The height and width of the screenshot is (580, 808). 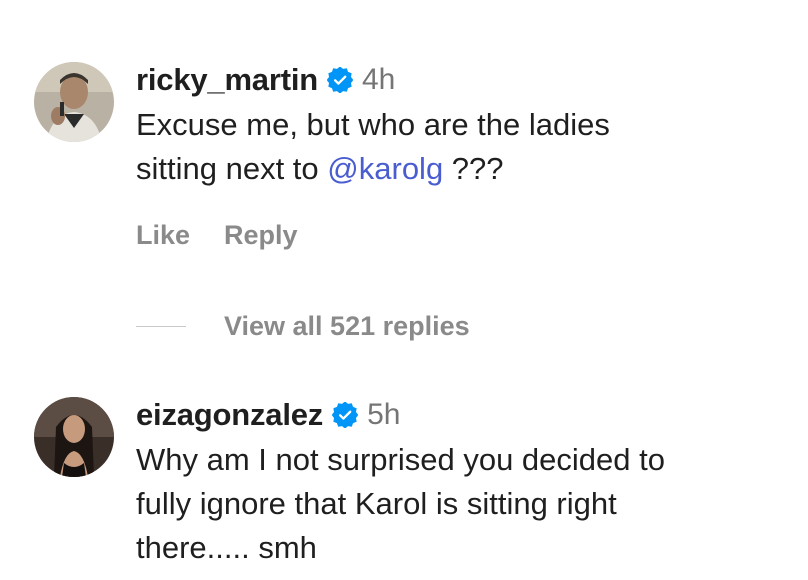 What do you see at coordinates (461, 80) in the screenshot?
I see `comment-header: ricky_martin 4h` at bounding box center [461, 80].